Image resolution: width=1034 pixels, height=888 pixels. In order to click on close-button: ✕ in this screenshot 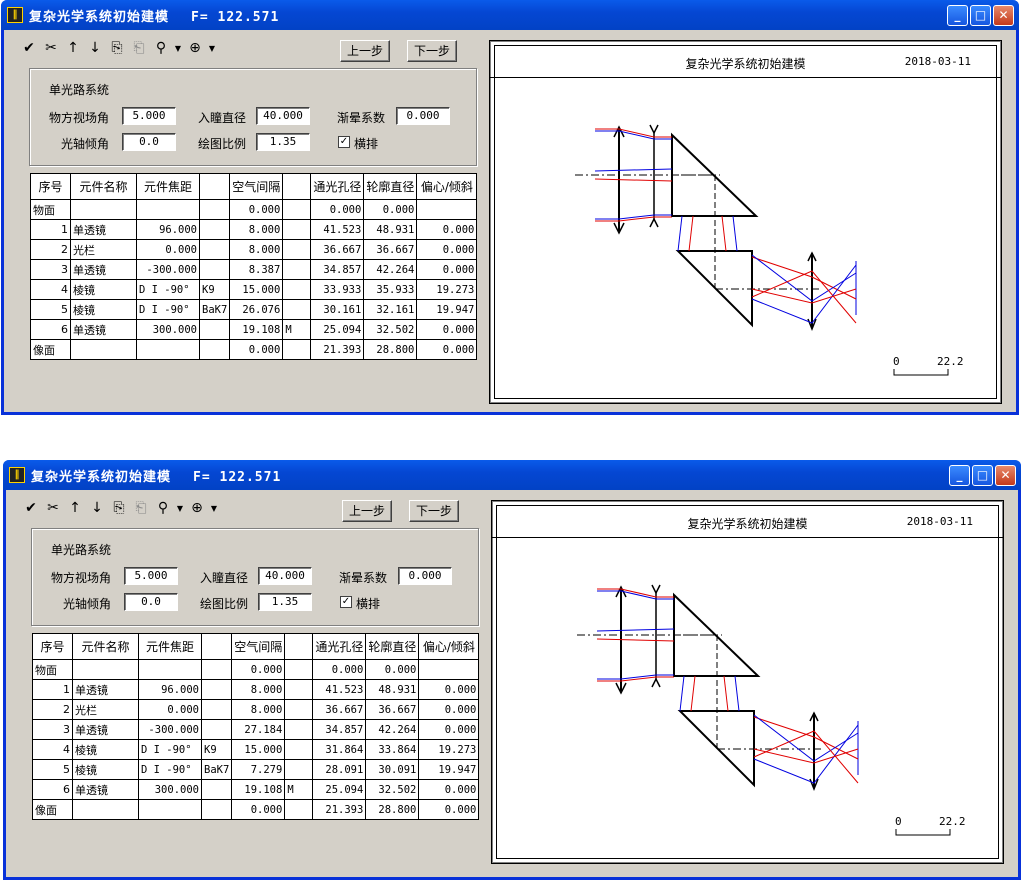, I will do `click(1005, 475)`.